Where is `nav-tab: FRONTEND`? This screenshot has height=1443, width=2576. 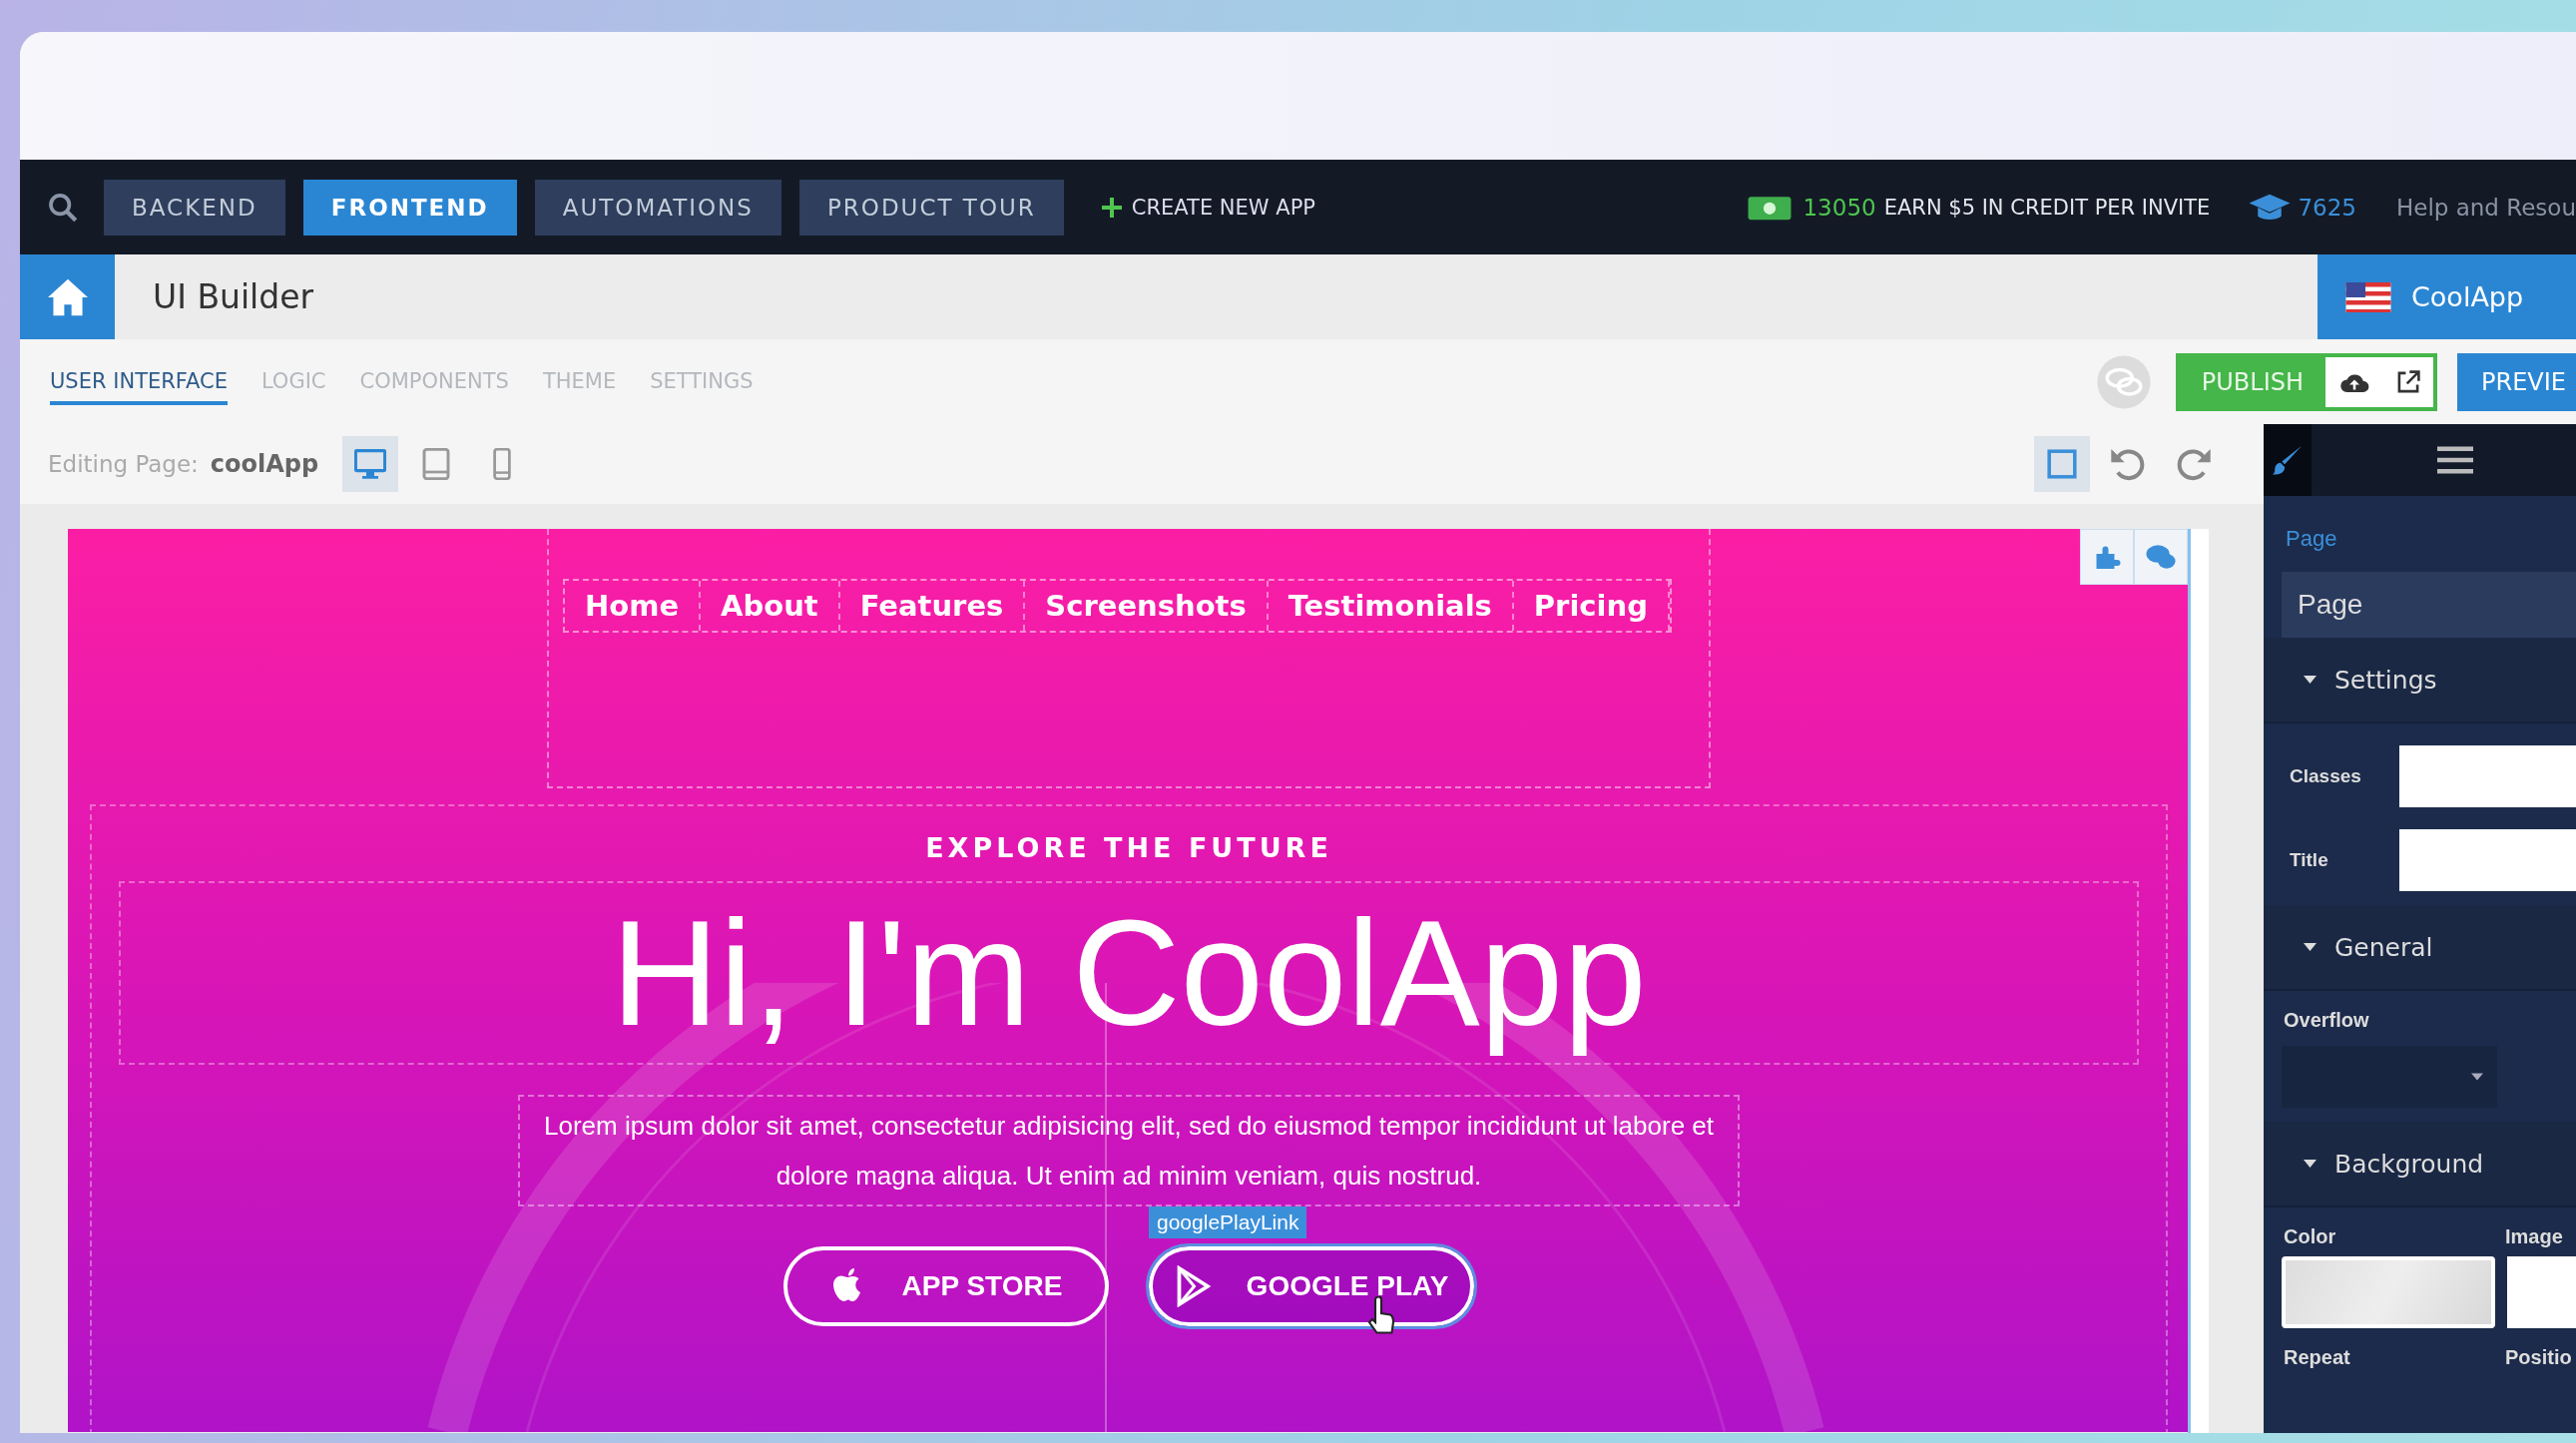
nav-tab: FRONTEND is located at coordinates (409, 207).